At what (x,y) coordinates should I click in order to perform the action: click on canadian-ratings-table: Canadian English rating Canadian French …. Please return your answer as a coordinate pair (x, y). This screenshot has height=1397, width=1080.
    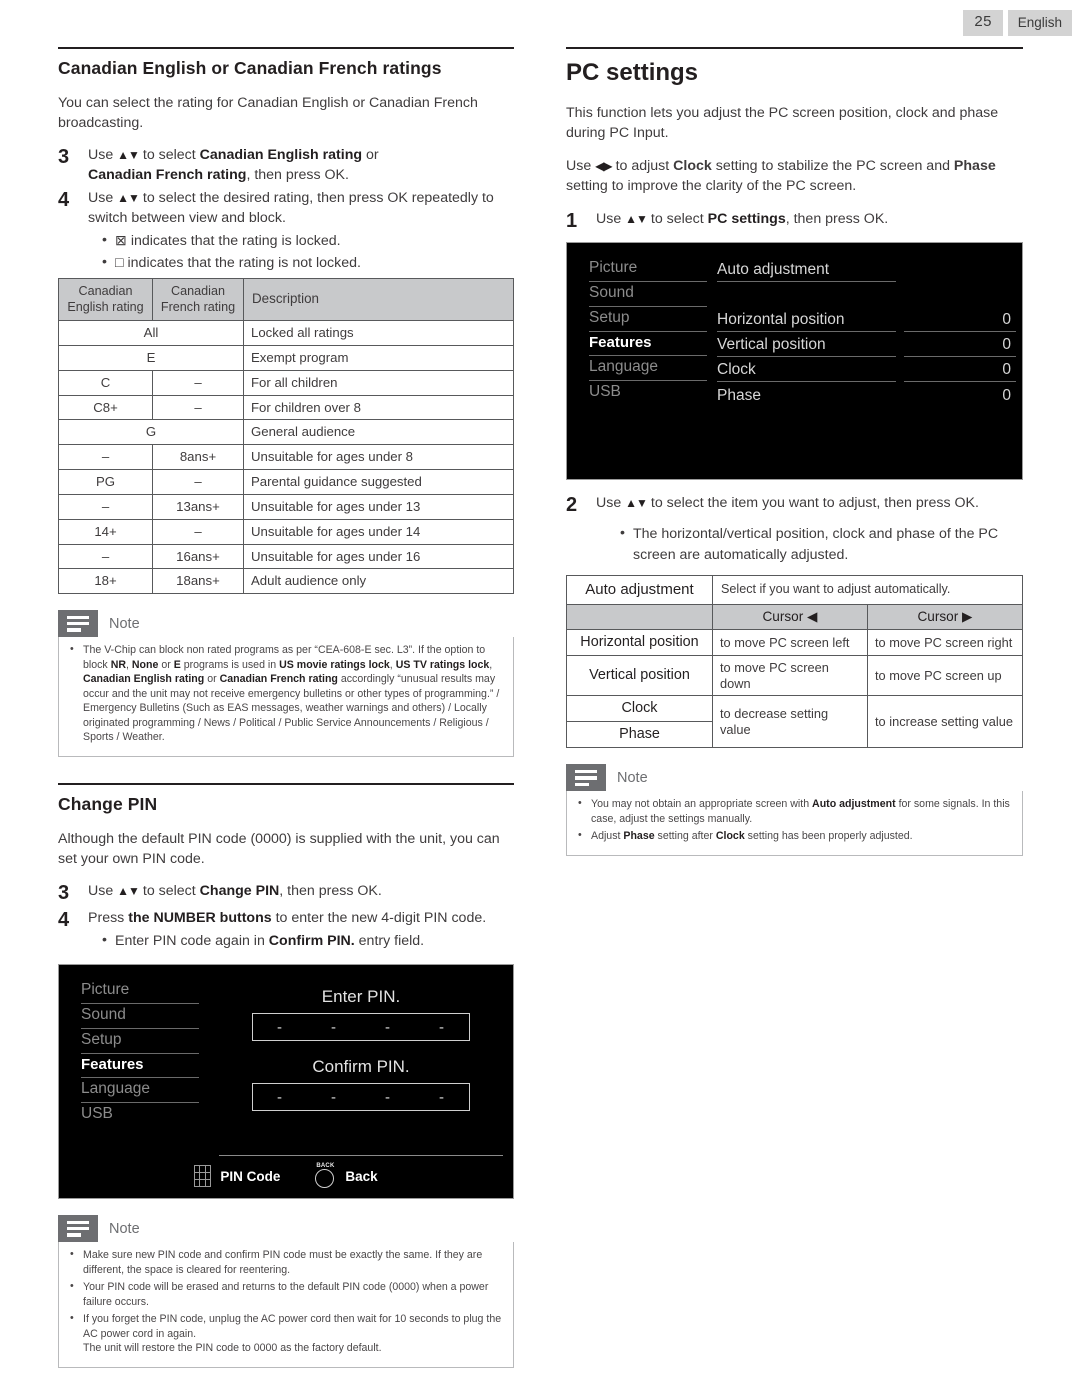
    Looking at the image, I should click on (286, 436).